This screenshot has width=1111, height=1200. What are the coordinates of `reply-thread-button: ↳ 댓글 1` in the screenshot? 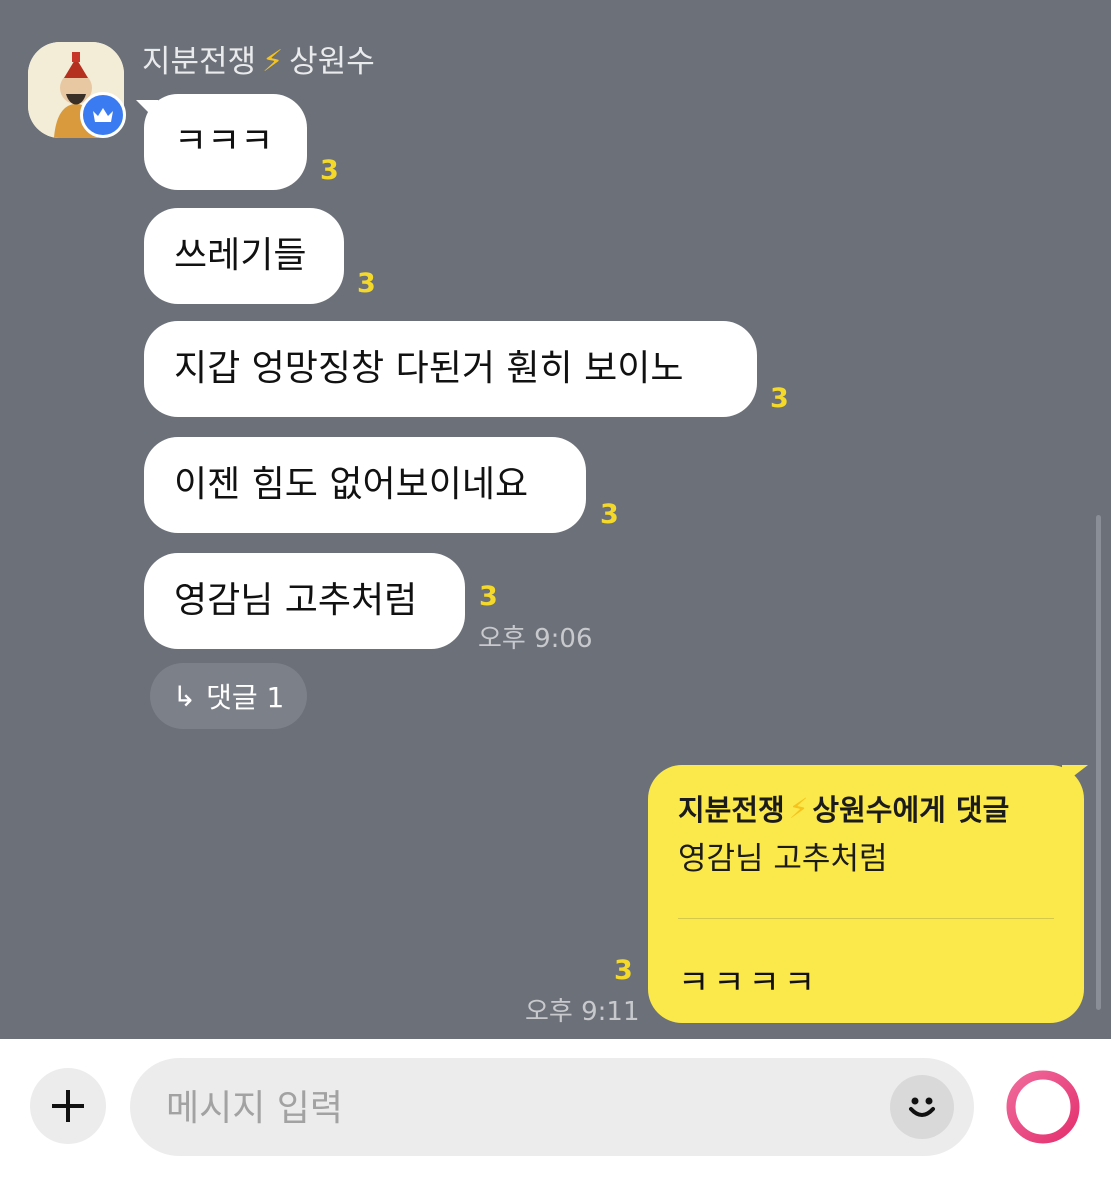 It's located at (228, 696).